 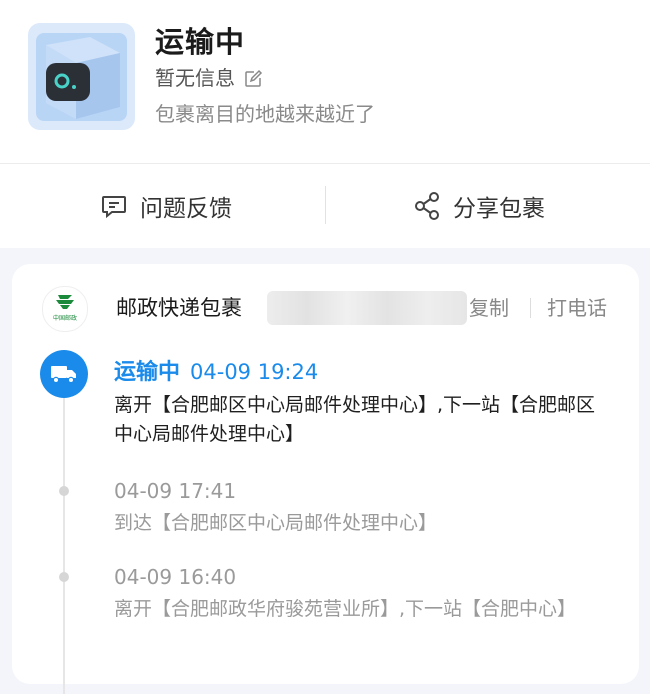 I want to click on tracking-number-masked, so click(x=367, y=308).